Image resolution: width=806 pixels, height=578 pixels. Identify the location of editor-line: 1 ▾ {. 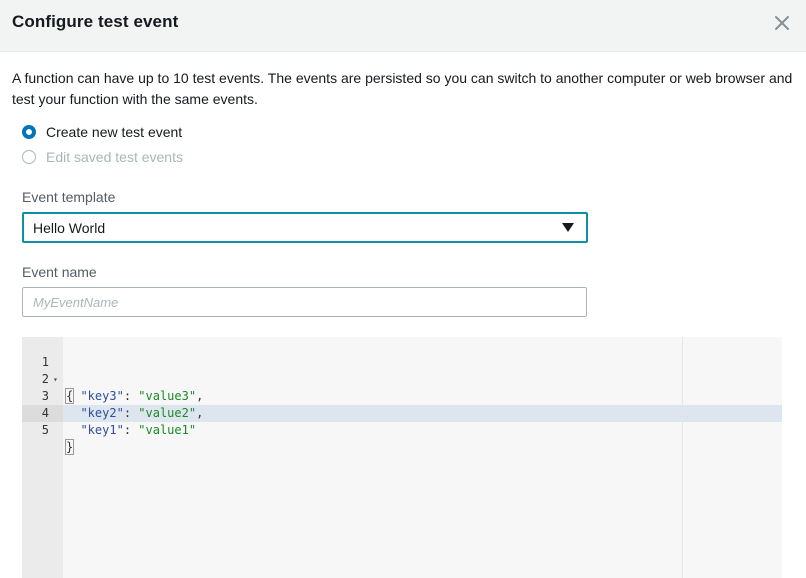
(402, 370).